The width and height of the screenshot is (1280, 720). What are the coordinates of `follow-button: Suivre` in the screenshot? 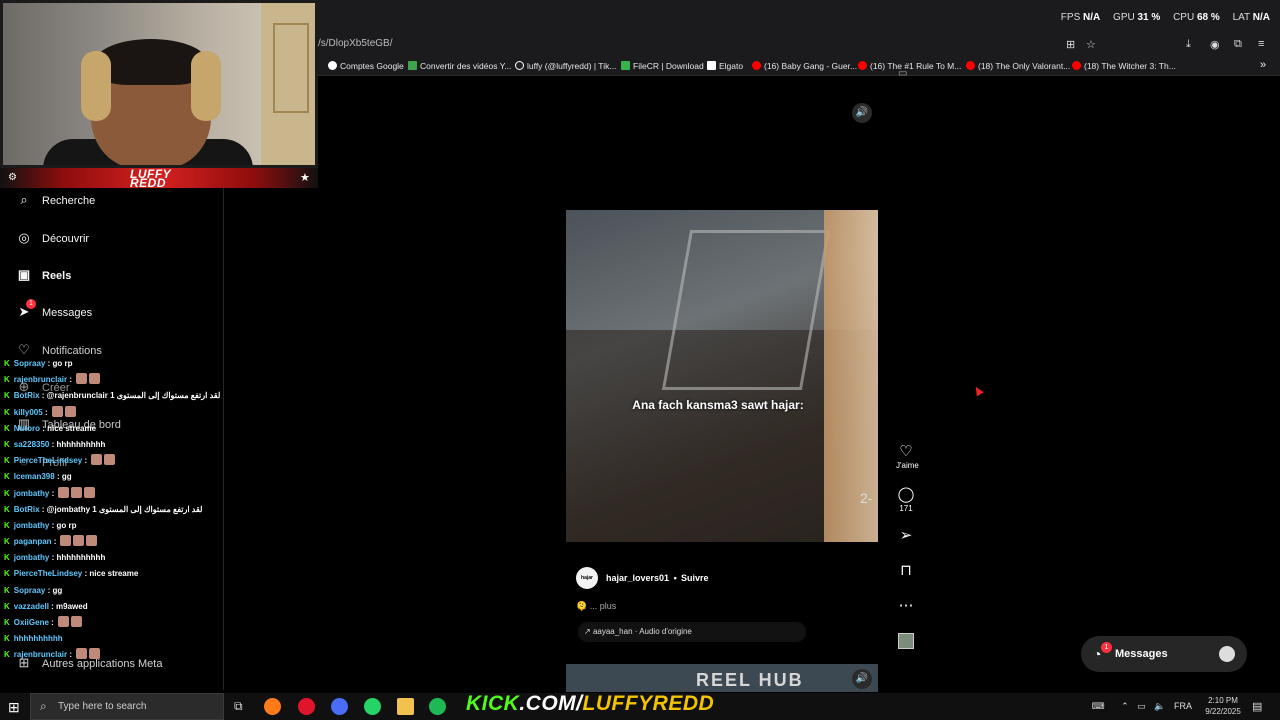 It's located at (695, 578).